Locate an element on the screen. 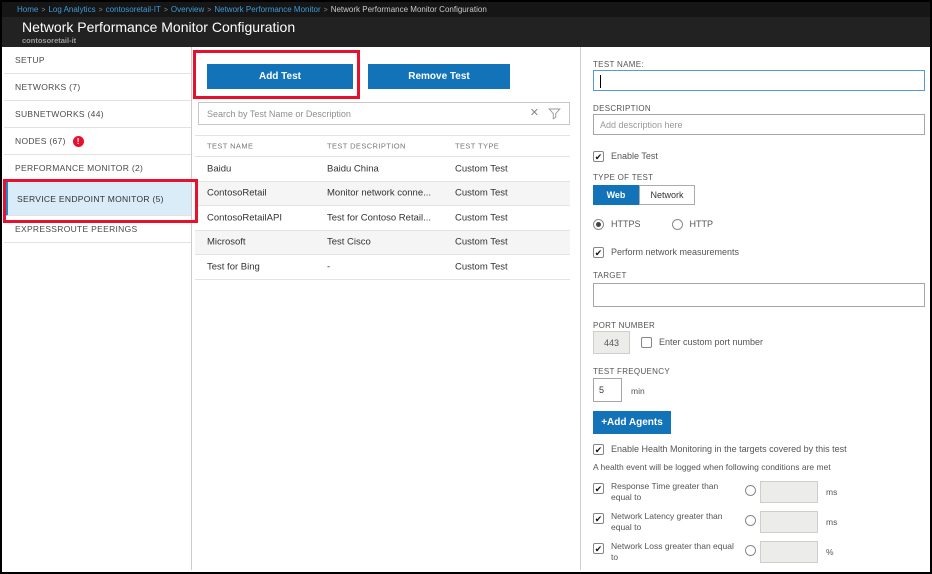 This screenshot has height=574, width=932. breadcrumb-npm: Network Performance Monitor is located at coordinates (267, 9).